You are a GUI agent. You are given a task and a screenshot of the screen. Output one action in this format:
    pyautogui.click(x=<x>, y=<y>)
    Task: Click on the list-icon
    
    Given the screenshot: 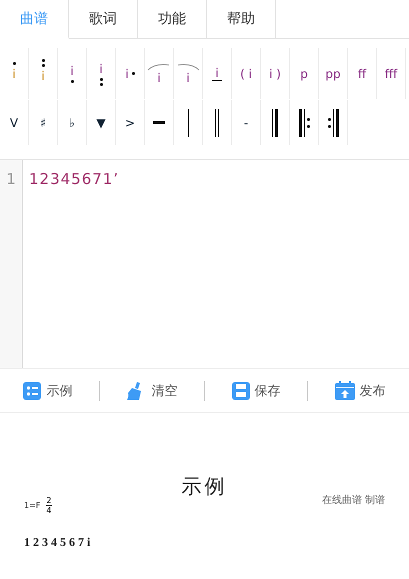 What is the action you would take?
    pyautogui.click(x=32, y=391)
    